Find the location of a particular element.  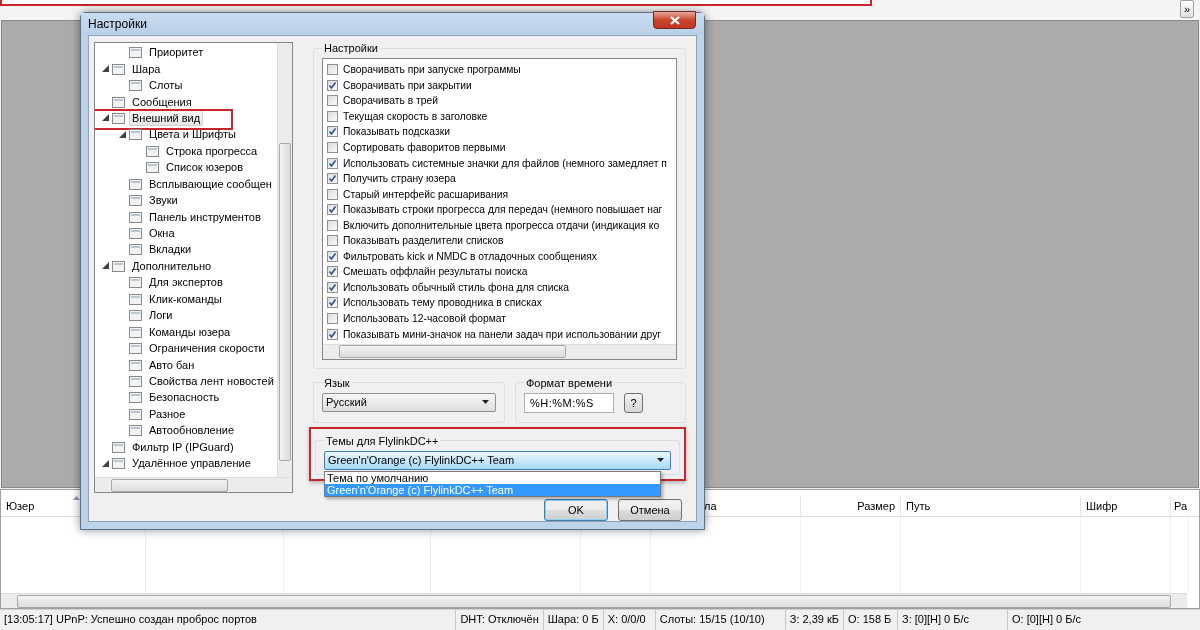

tree-item: Панель инструментов is located at coordinates (205, 216).